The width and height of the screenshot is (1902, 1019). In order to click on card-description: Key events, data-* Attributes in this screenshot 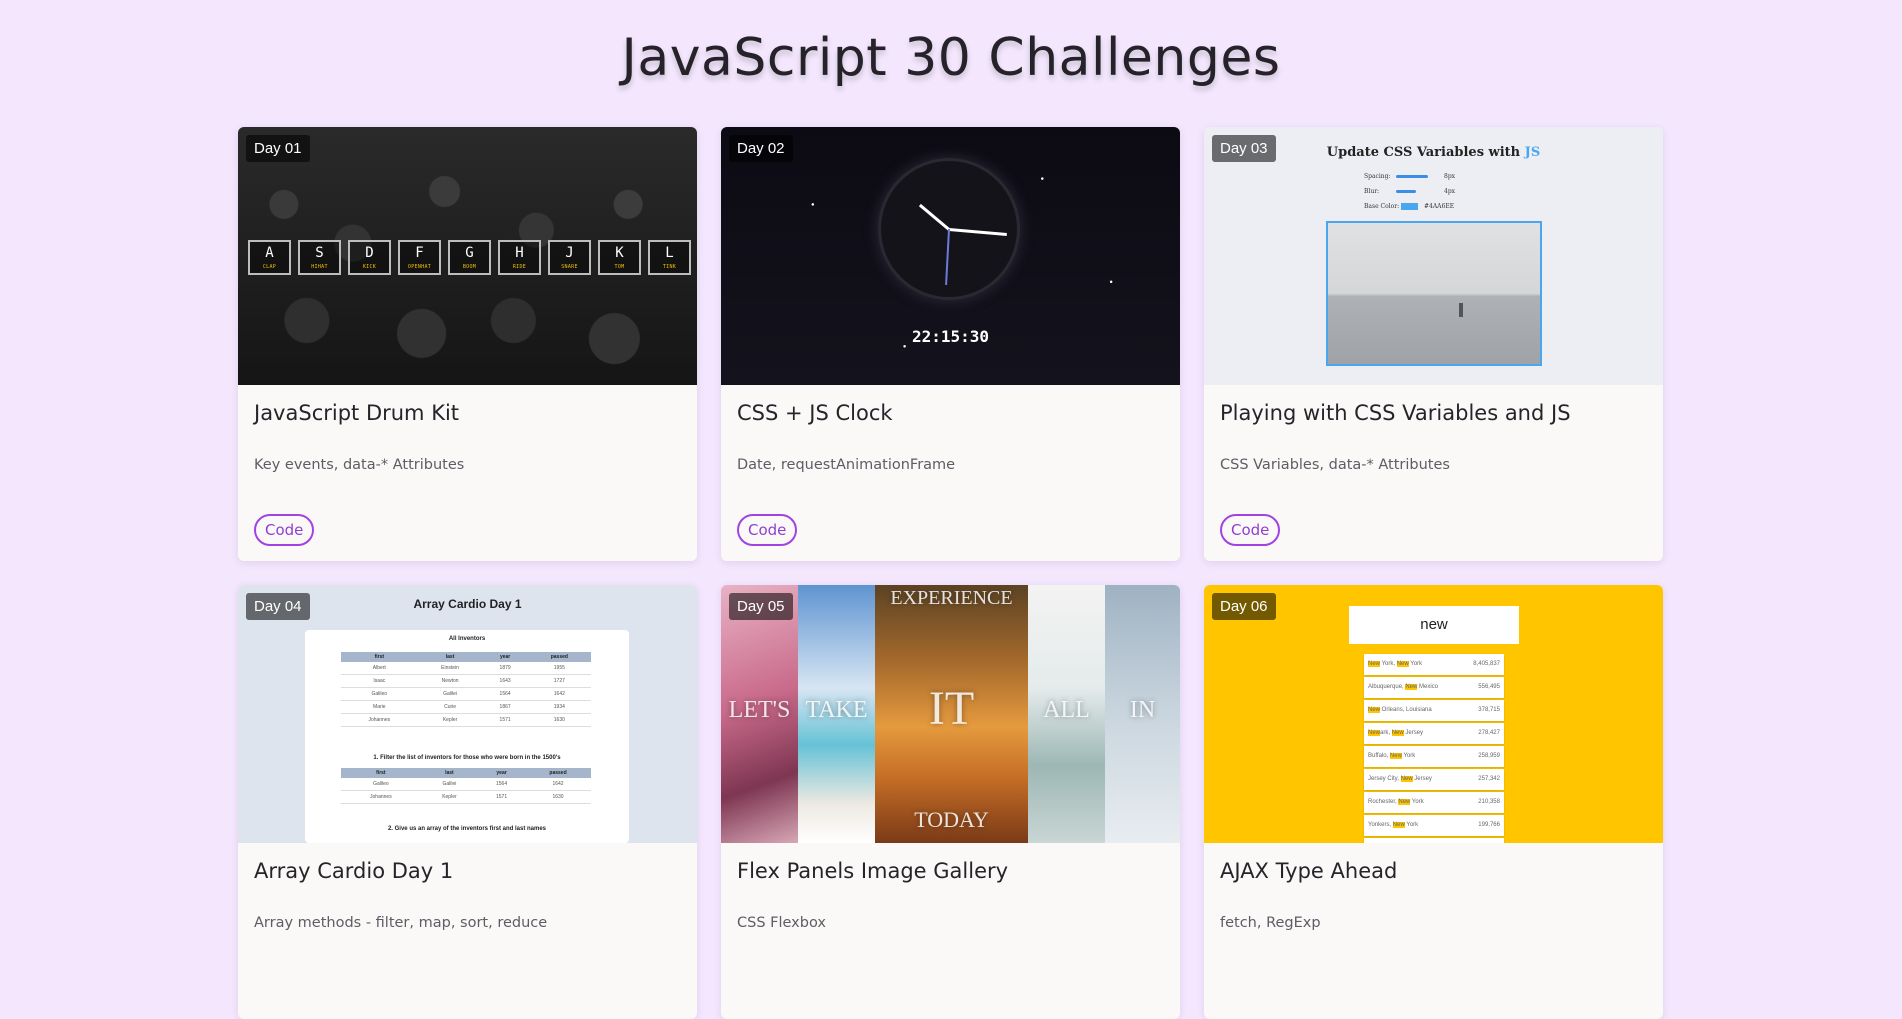, I will do `click(359, 465)`.